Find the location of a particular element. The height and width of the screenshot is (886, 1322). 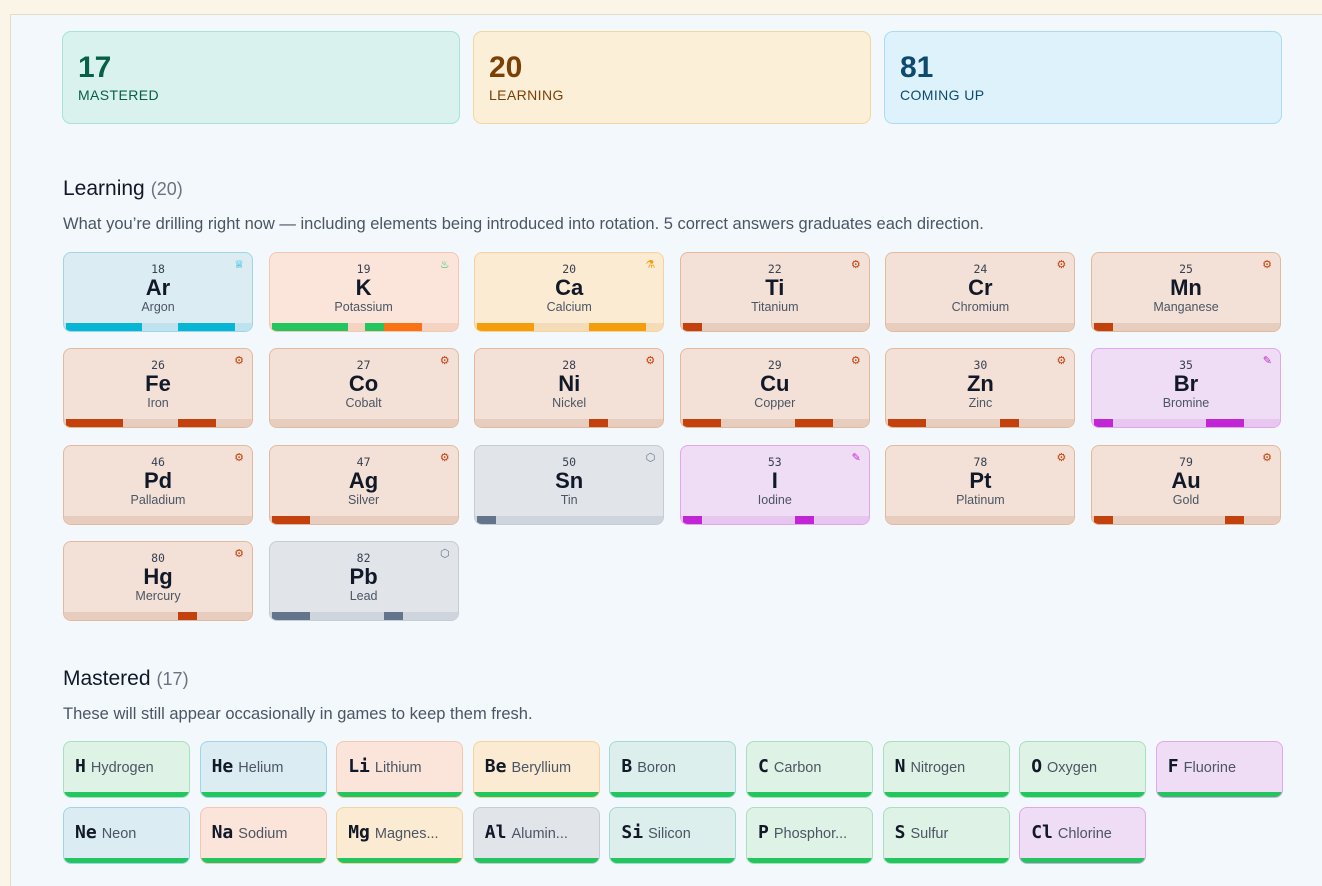

mastered-chip-cl: Cl Chlorine is located at coordinates (1083, 835).